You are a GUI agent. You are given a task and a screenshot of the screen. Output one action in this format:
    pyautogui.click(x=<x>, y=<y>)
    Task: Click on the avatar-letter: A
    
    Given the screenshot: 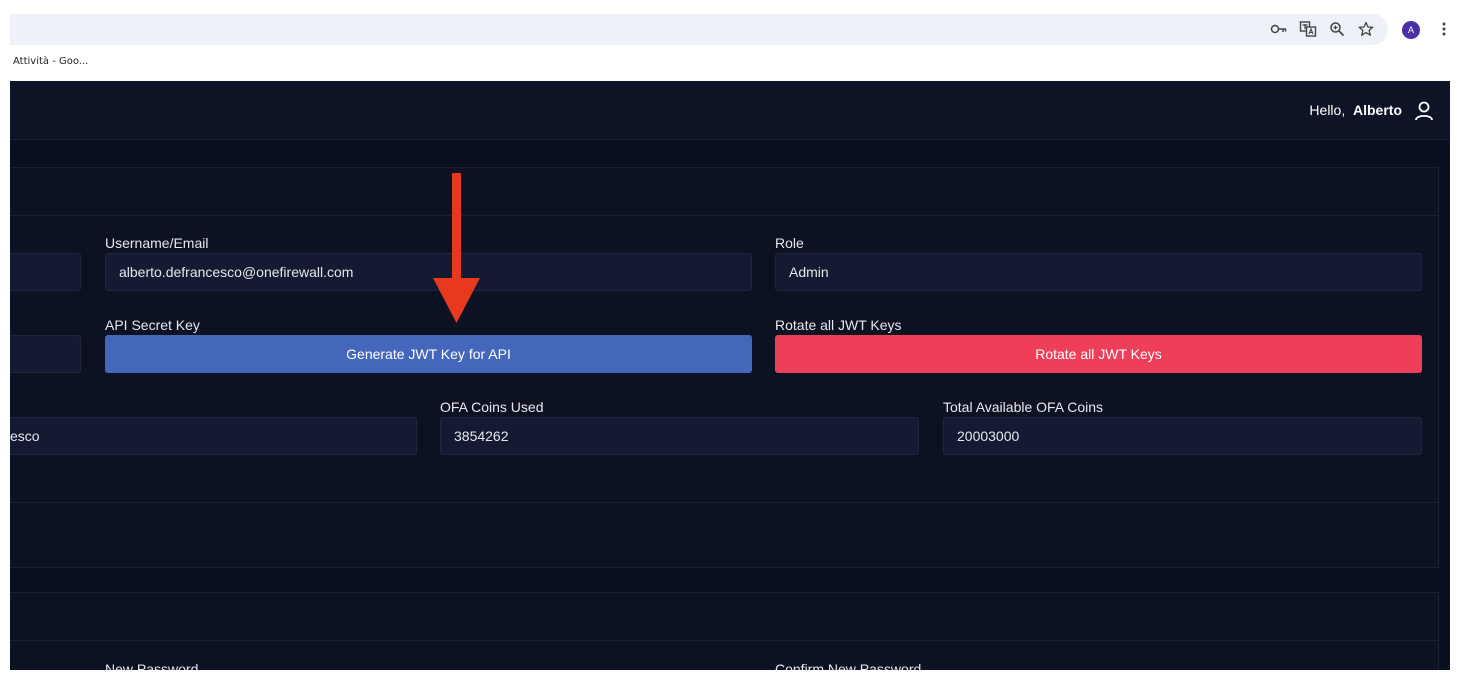 What is the action you would take?
    pyautogui.click(x=1410, y=30)
    